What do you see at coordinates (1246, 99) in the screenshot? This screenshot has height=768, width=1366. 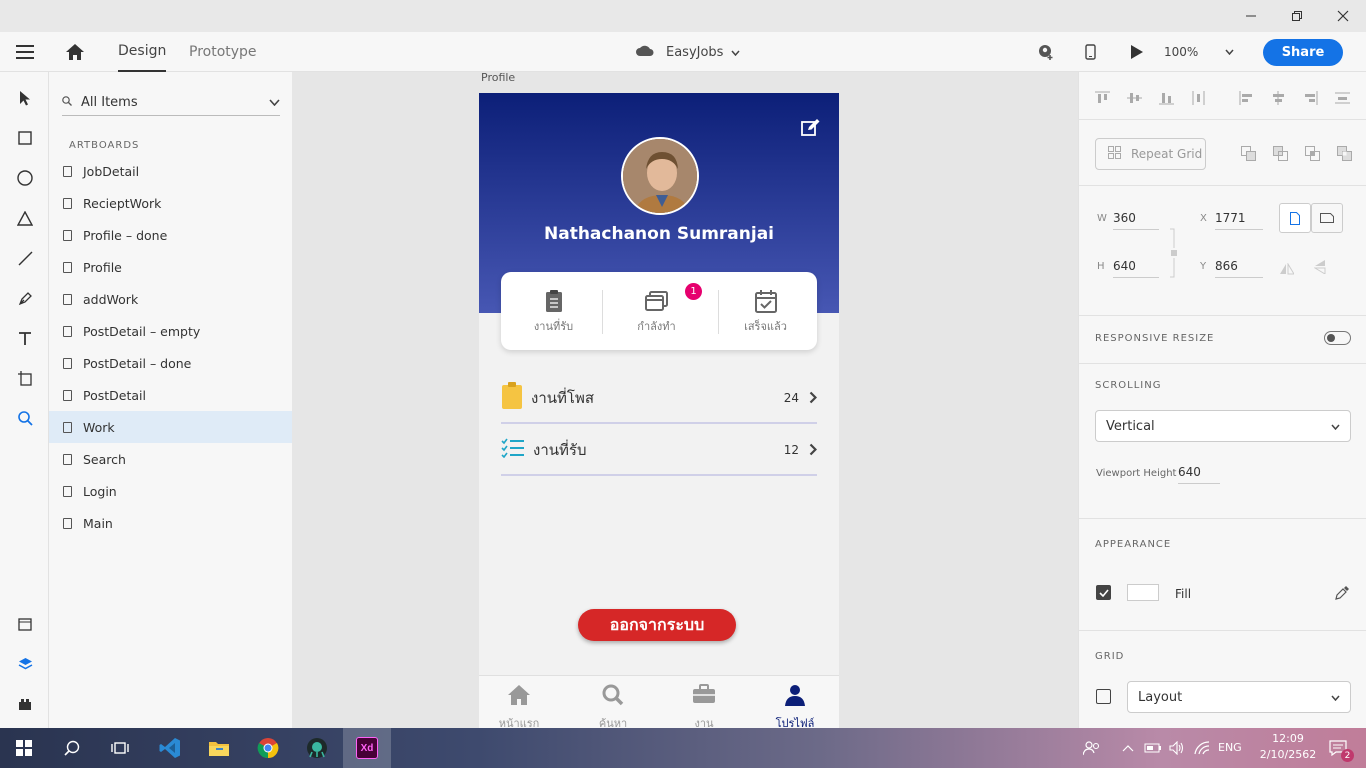 I see `align-left-icon` at bounding box center [1246, 99].